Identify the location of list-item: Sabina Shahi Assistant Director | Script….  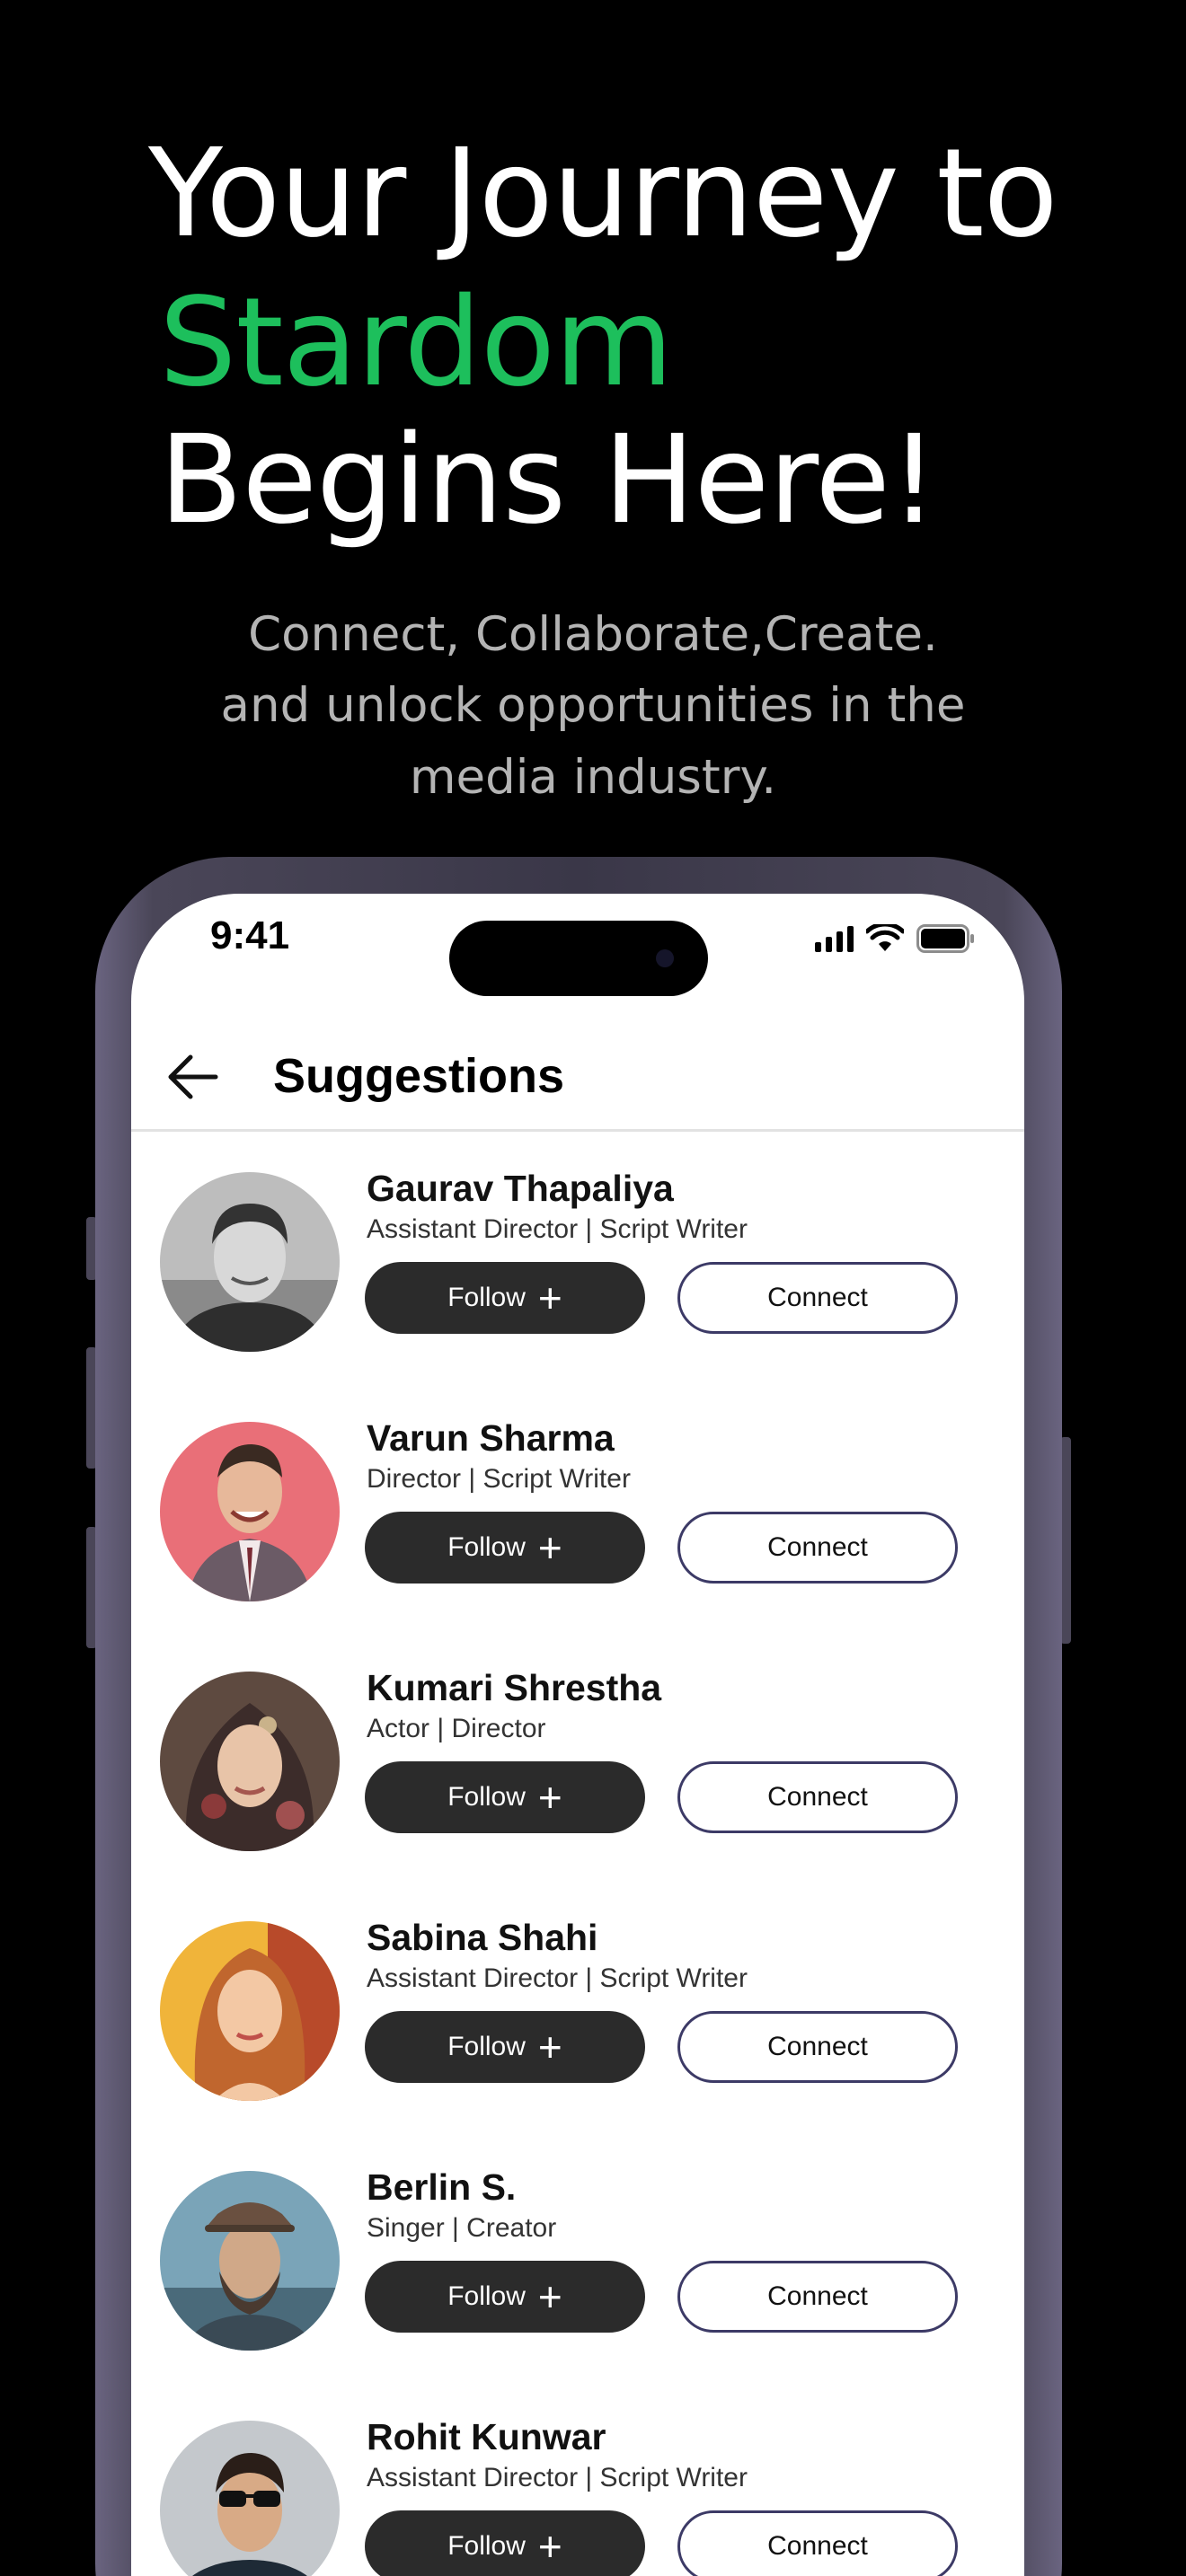
(577, 2044).